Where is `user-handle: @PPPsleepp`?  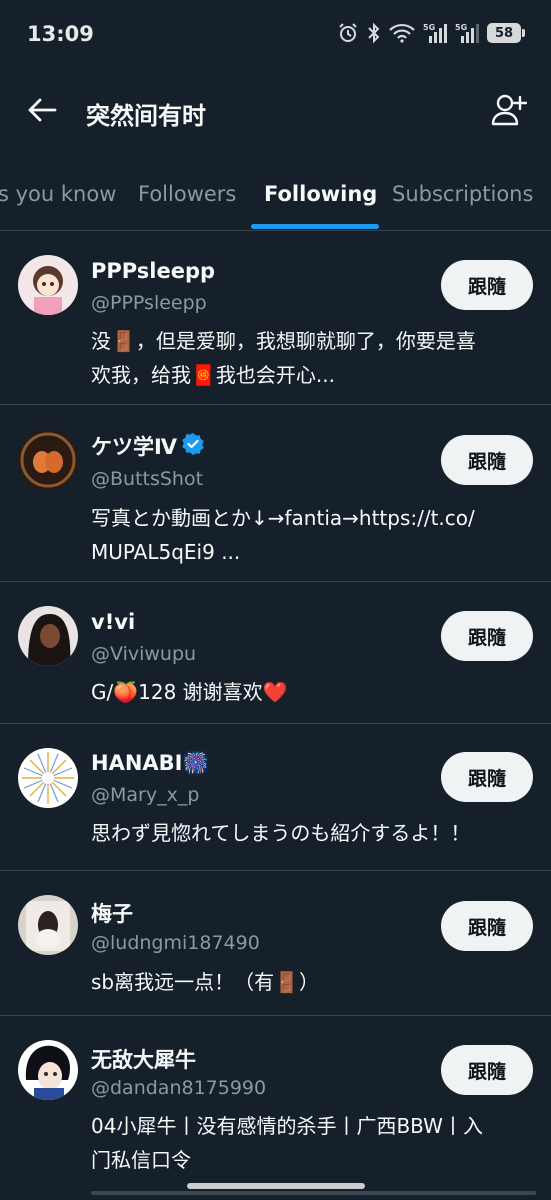
user-handle: @PPPsleepp is located at coordinates (149, 303).